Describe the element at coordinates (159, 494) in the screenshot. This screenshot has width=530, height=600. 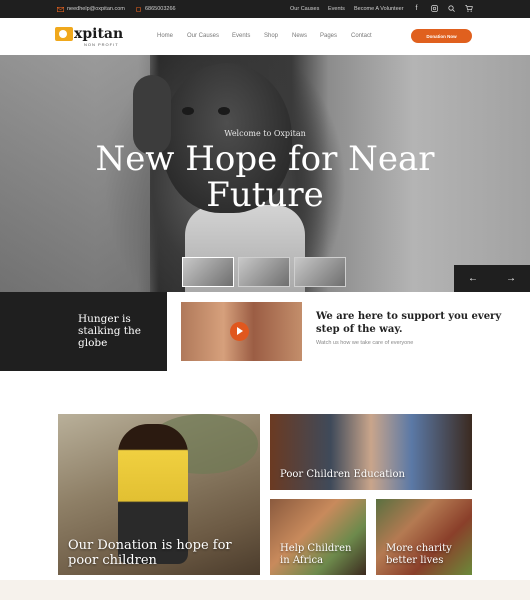
I see `card-donation: Our Donation is hope for poor children` at that location.